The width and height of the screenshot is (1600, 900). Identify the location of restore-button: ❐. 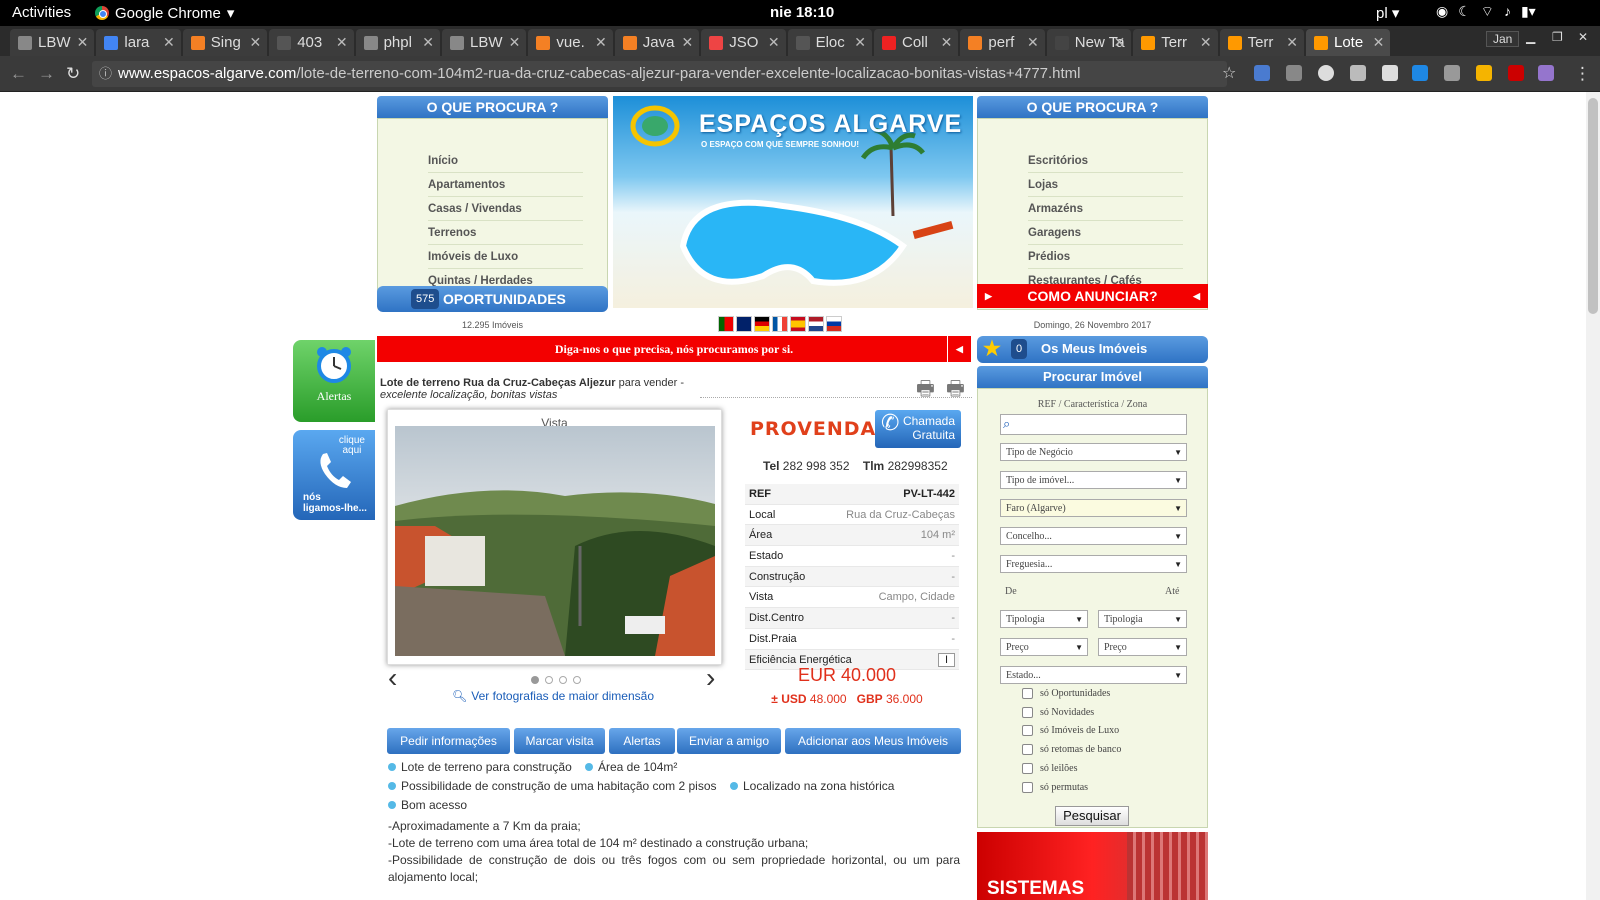
(1557, 37).